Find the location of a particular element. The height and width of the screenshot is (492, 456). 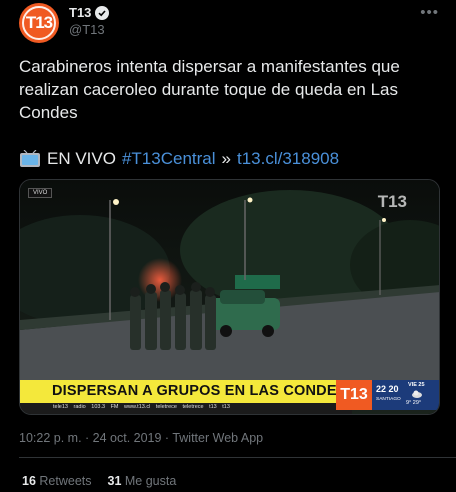

retweets-label: Retweets is located at coordinates (65, 481).